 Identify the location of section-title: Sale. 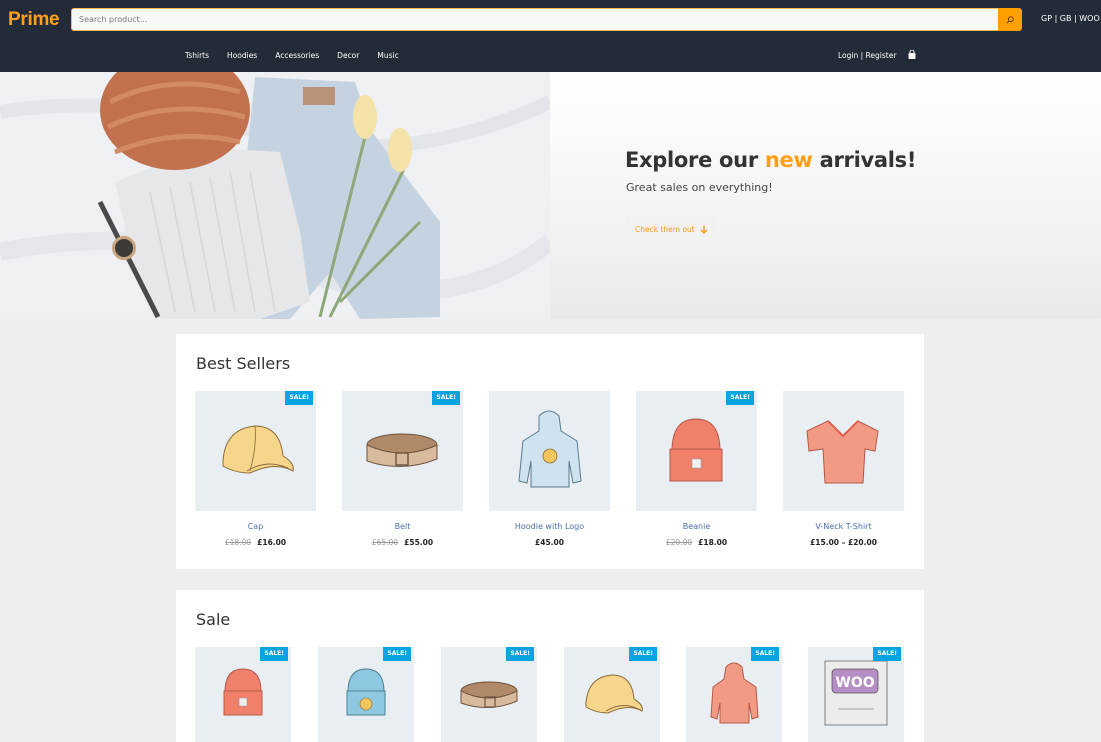
(213, 619).